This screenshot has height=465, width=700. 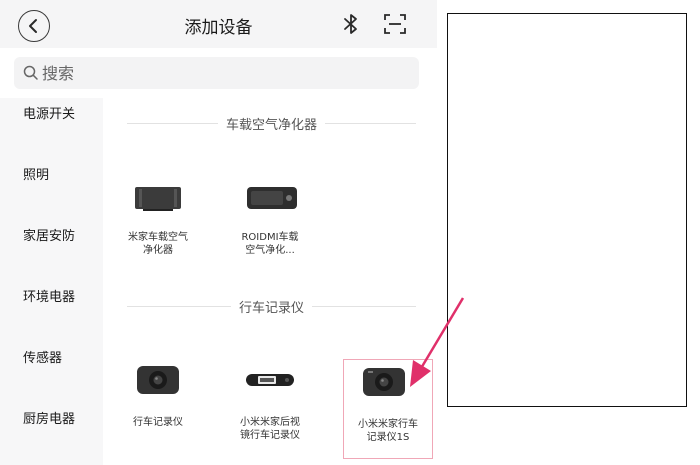 I want to click on bluetooth-icon, so click(x=350, y=24).